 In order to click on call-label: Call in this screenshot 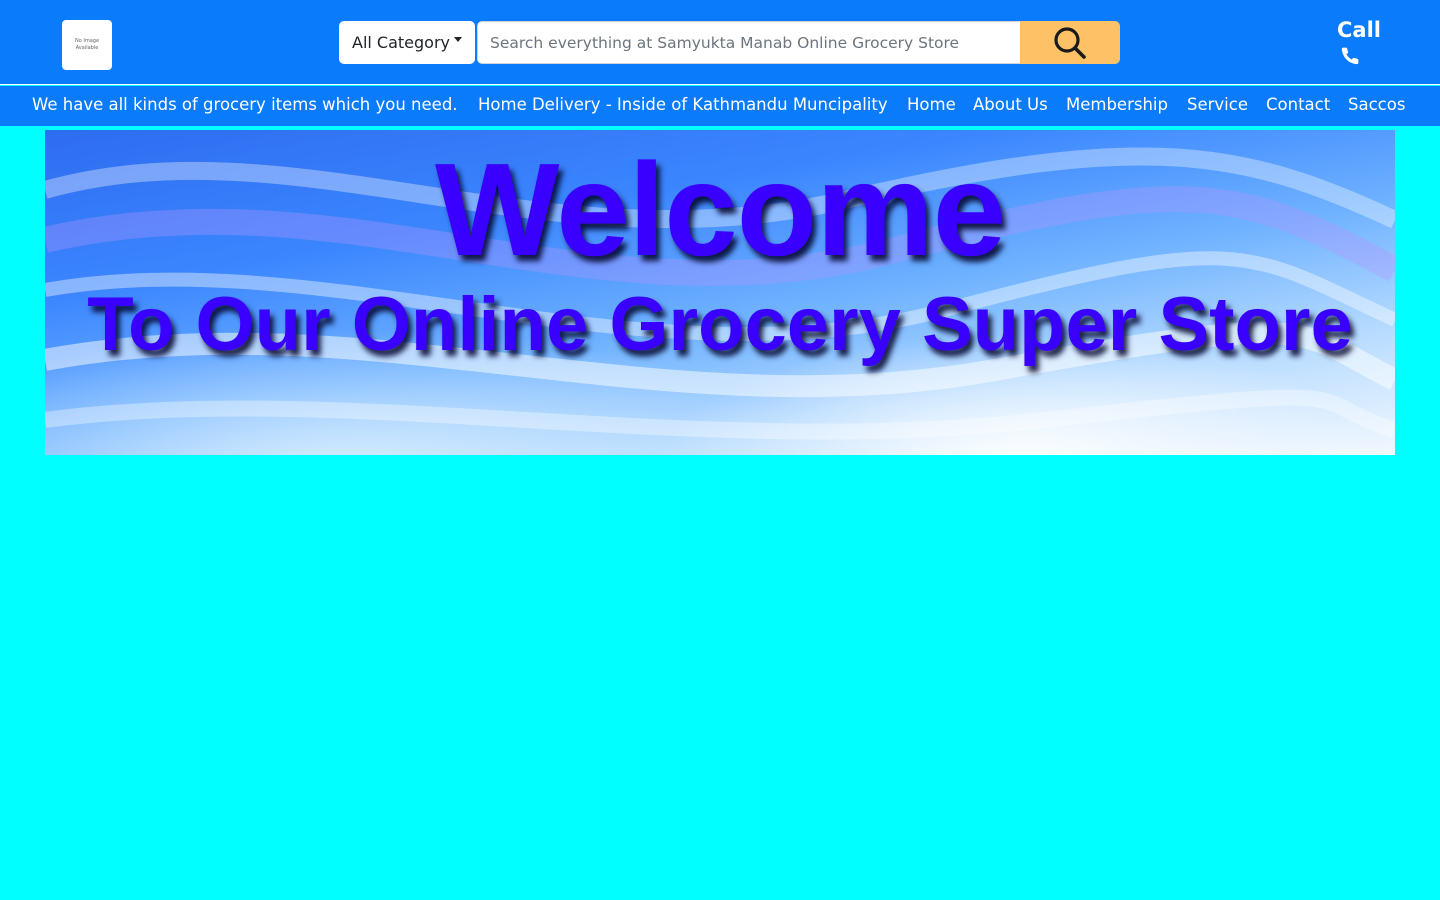, I will do `click(1359, 30)`.